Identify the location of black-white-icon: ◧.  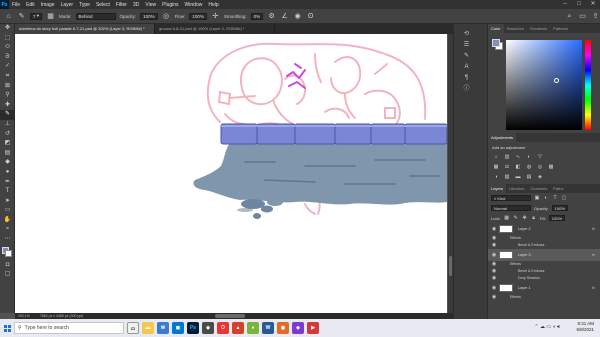
(518, 167).